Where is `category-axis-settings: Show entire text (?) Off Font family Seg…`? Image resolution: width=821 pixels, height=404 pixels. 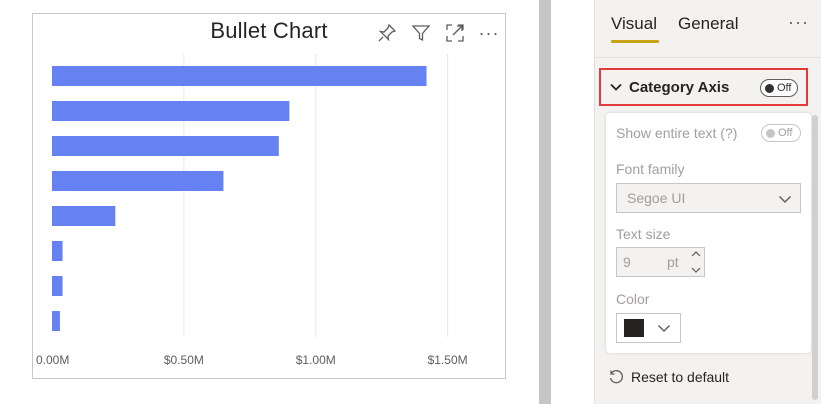
category-axis-settings: Show entire text (?) Off Font family Seg… is located at coordinates (708, 233).